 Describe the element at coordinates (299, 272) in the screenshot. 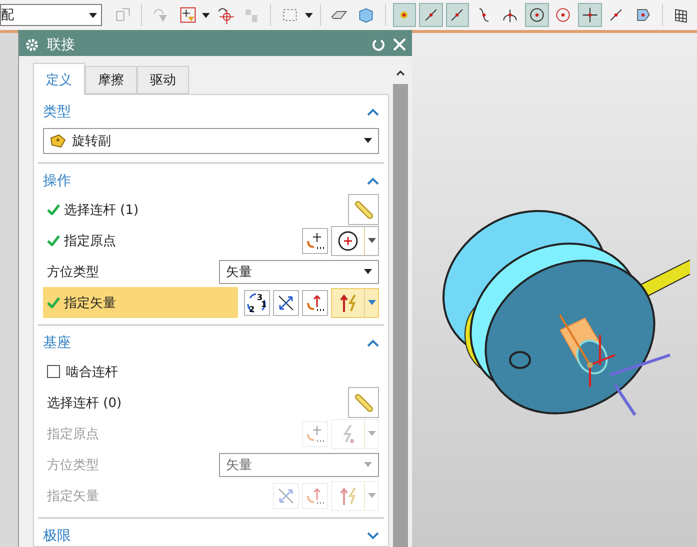

I see `orientation-dropdown: 矢量` at that location.